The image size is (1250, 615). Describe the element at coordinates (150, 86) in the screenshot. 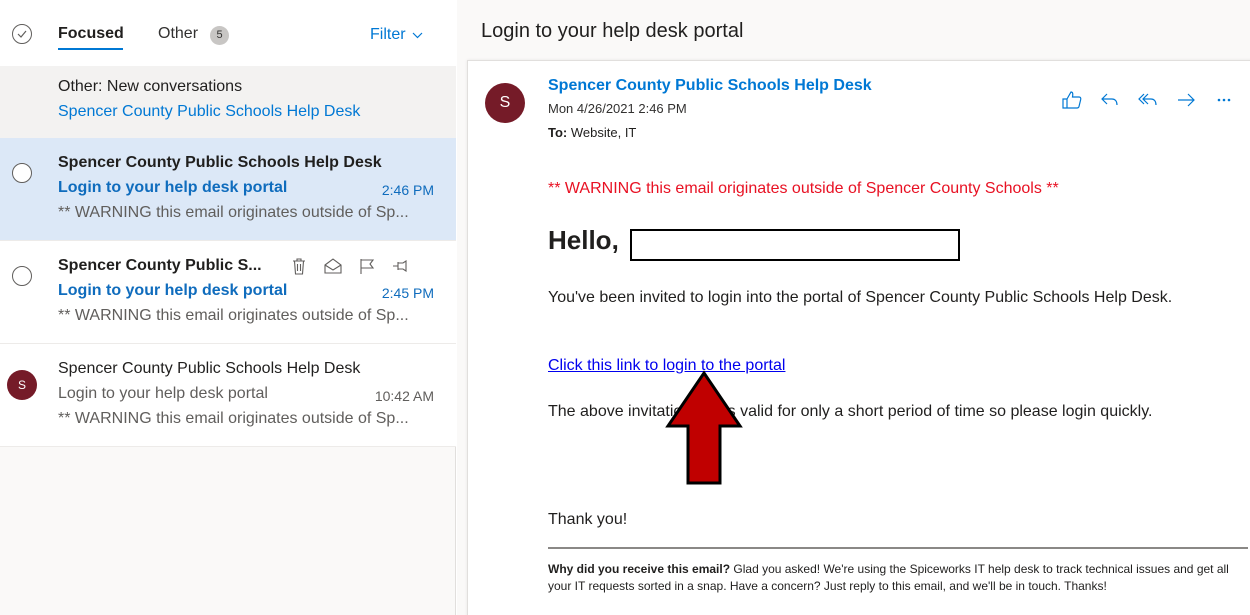

I see `info-title: Other: New conversations` at that location.